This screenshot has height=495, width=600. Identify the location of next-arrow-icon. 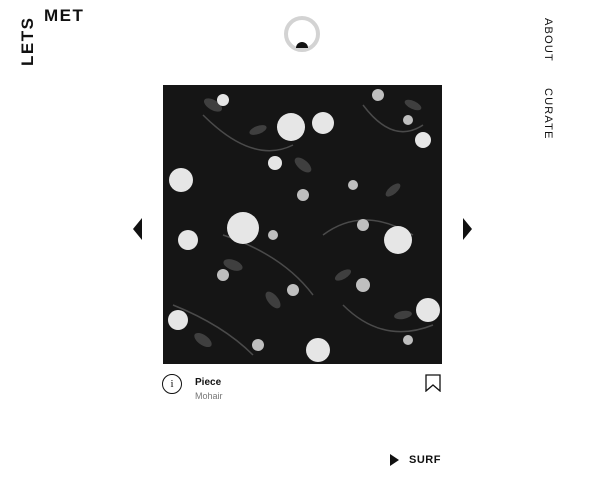
(467, 229).